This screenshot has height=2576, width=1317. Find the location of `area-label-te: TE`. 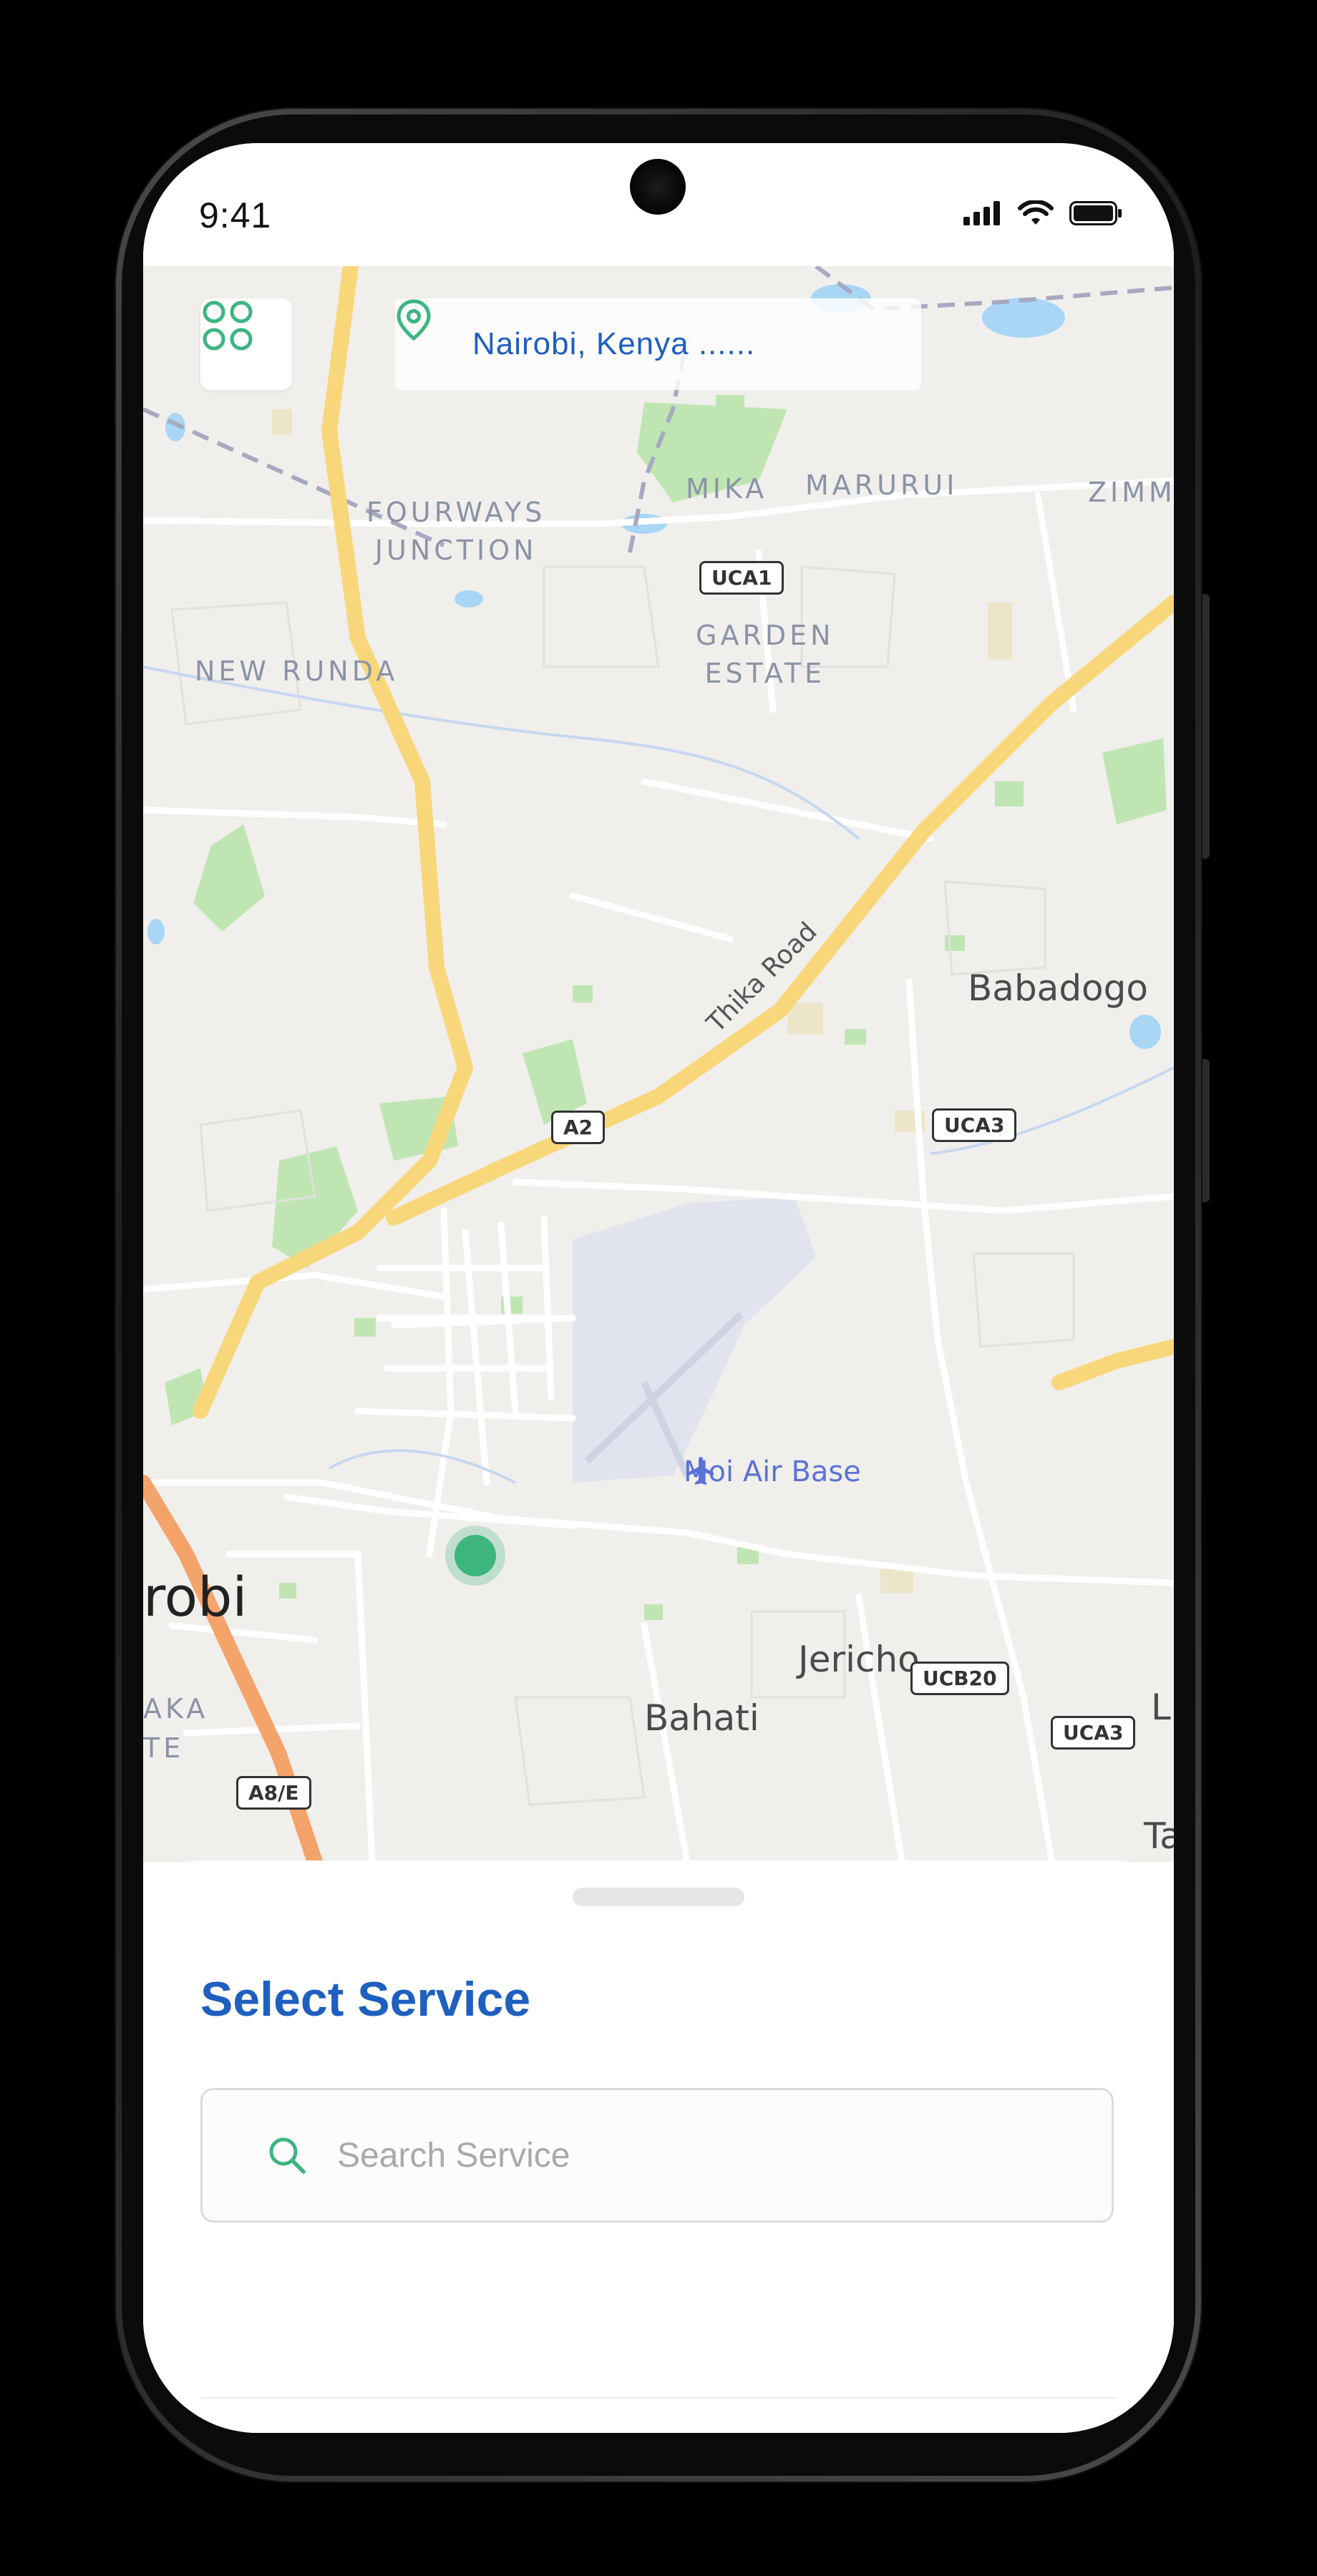

area-label-te: TE is located at coordinates (164, 1748).